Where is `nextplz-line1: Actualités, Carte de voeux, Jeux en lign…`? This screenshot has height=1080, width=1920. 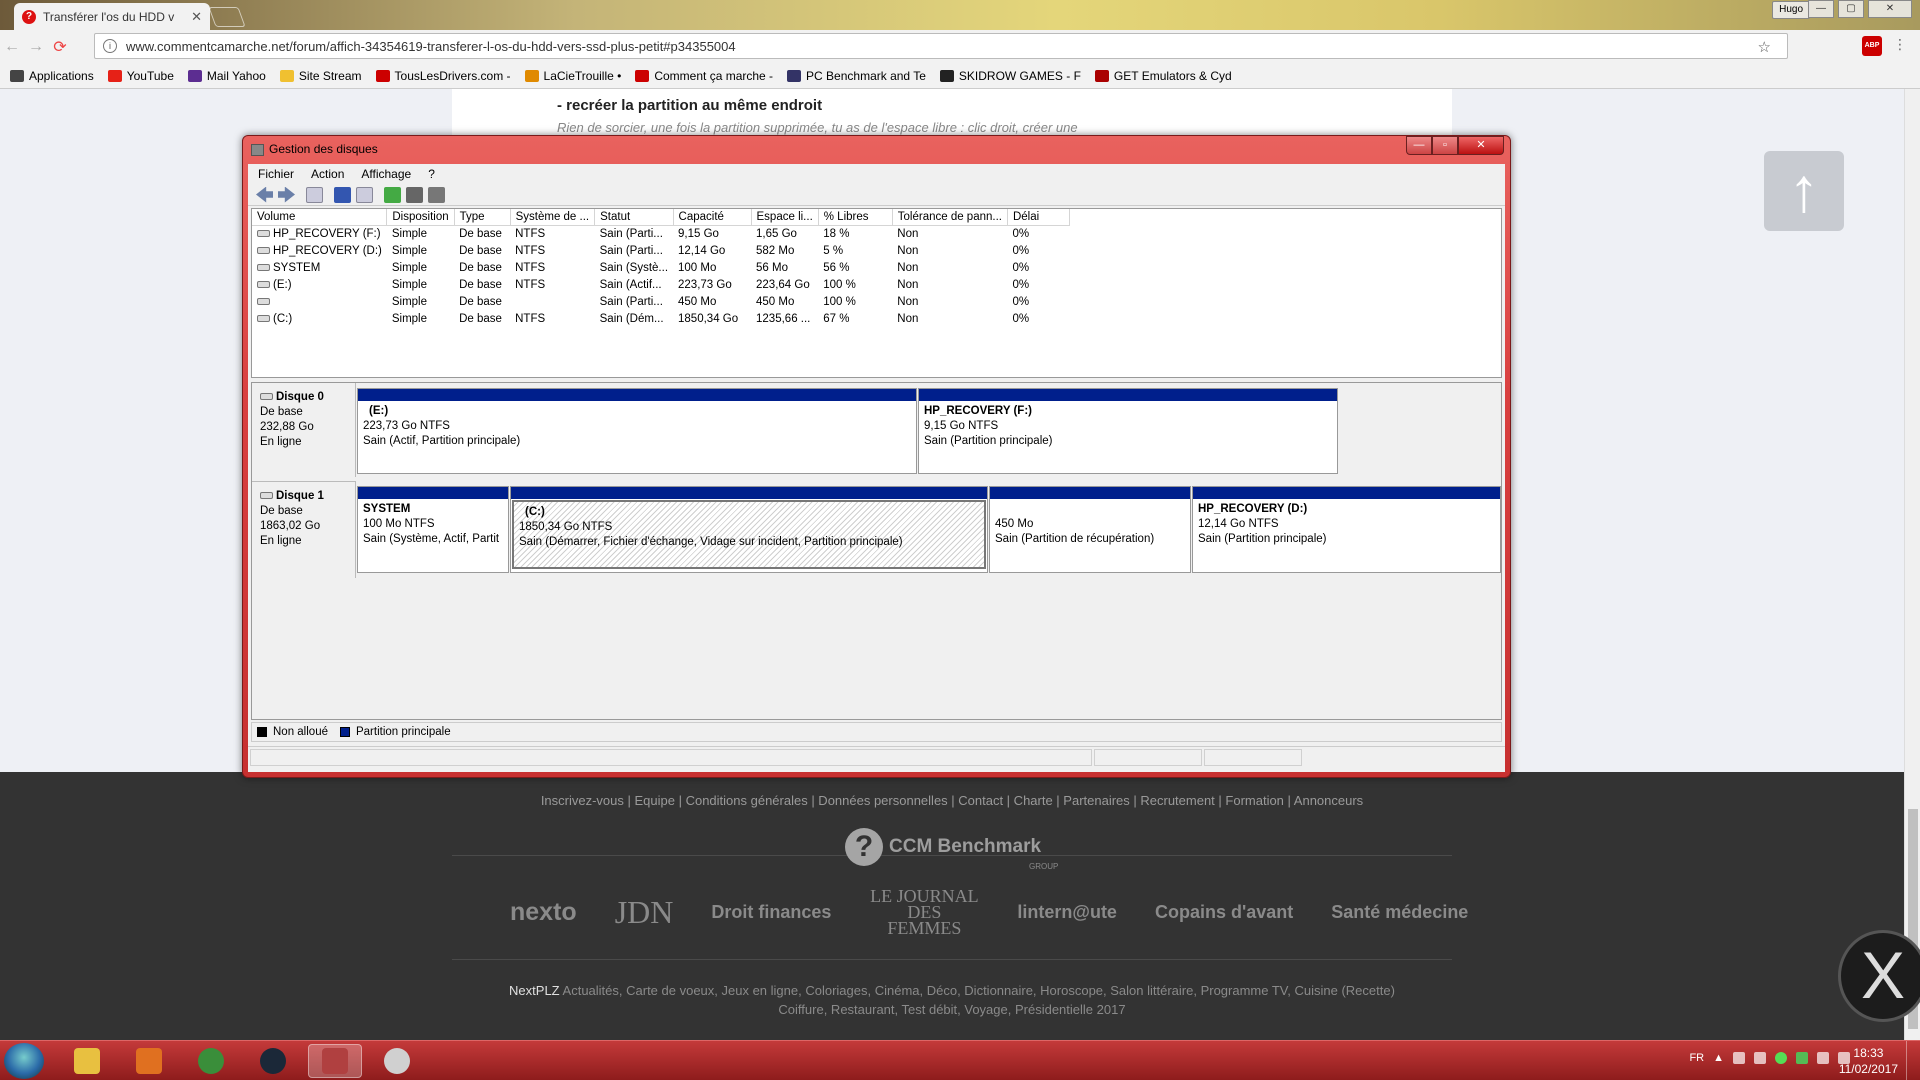
nextplz-line1: Actualités, Carte de voeux, Jeux en lign… is located at coordinates (979, 990).